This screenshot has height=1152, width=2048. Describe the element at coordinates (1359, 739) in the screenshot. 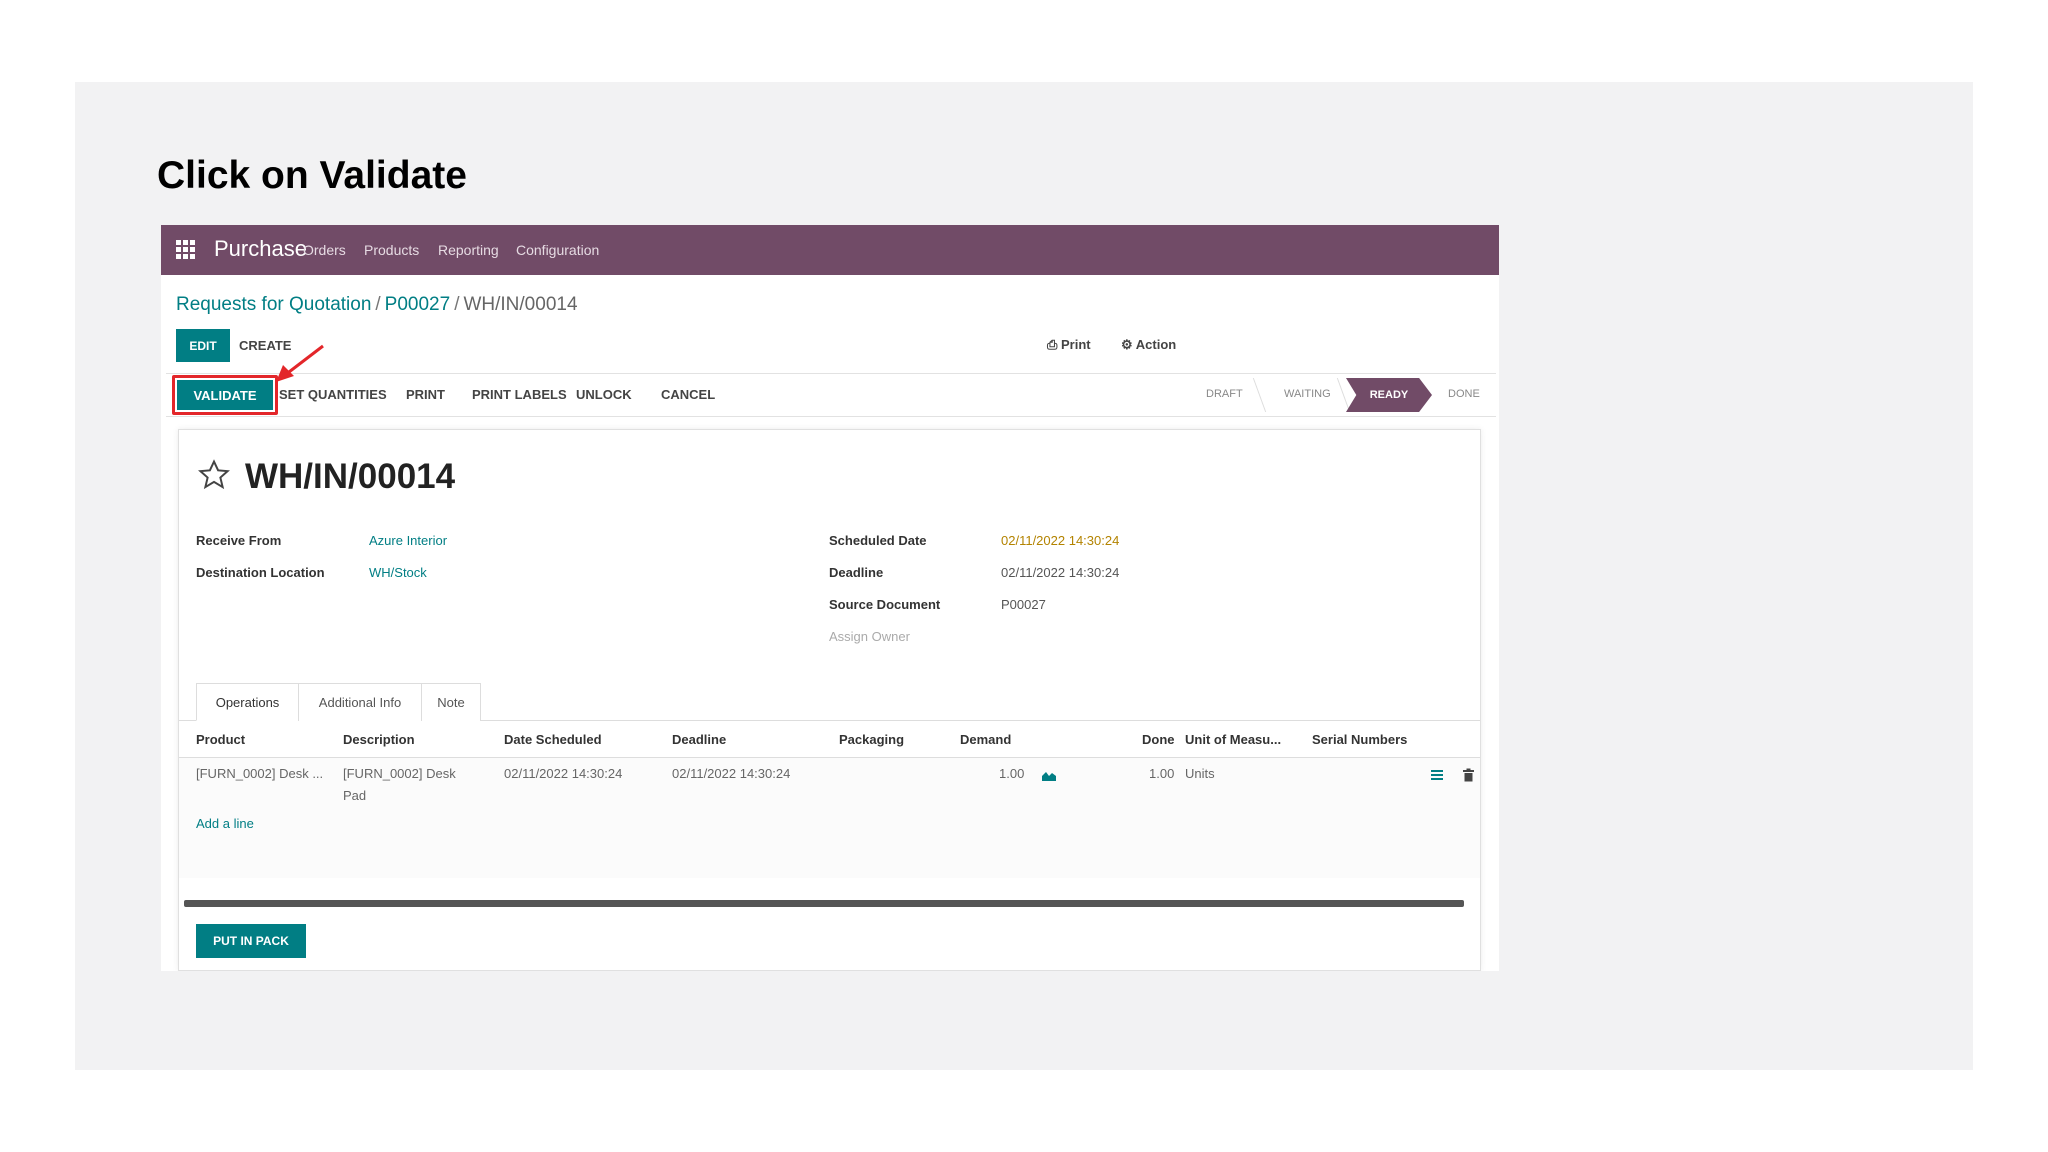

I see `col-serial-numbers: Serial Numbers` at that location.